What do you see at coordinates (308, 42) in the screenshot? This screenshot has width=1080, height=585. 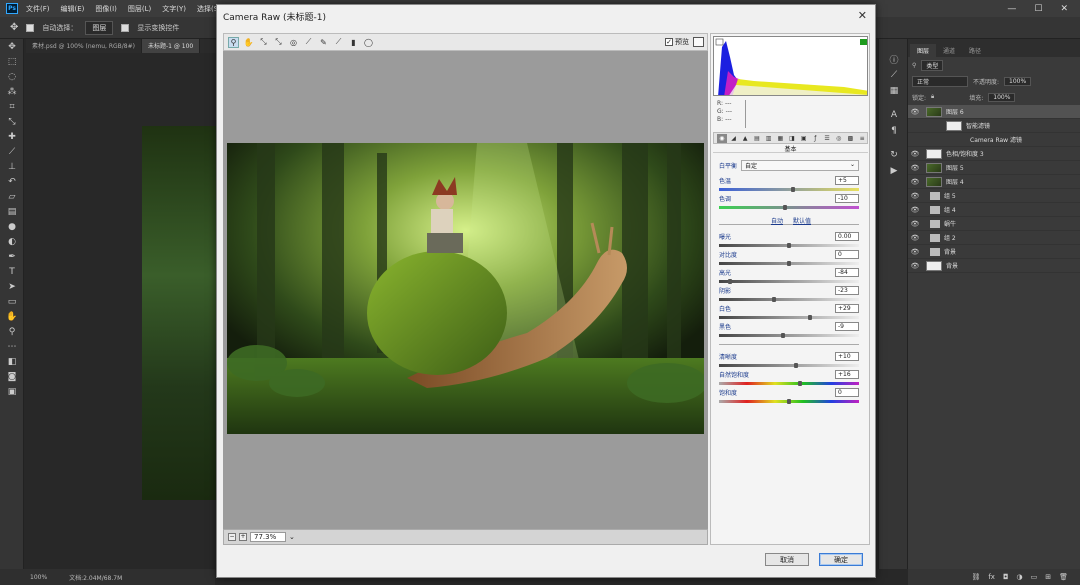 I see `straighten-icon: ⟋` at bounding box center [308, 42].